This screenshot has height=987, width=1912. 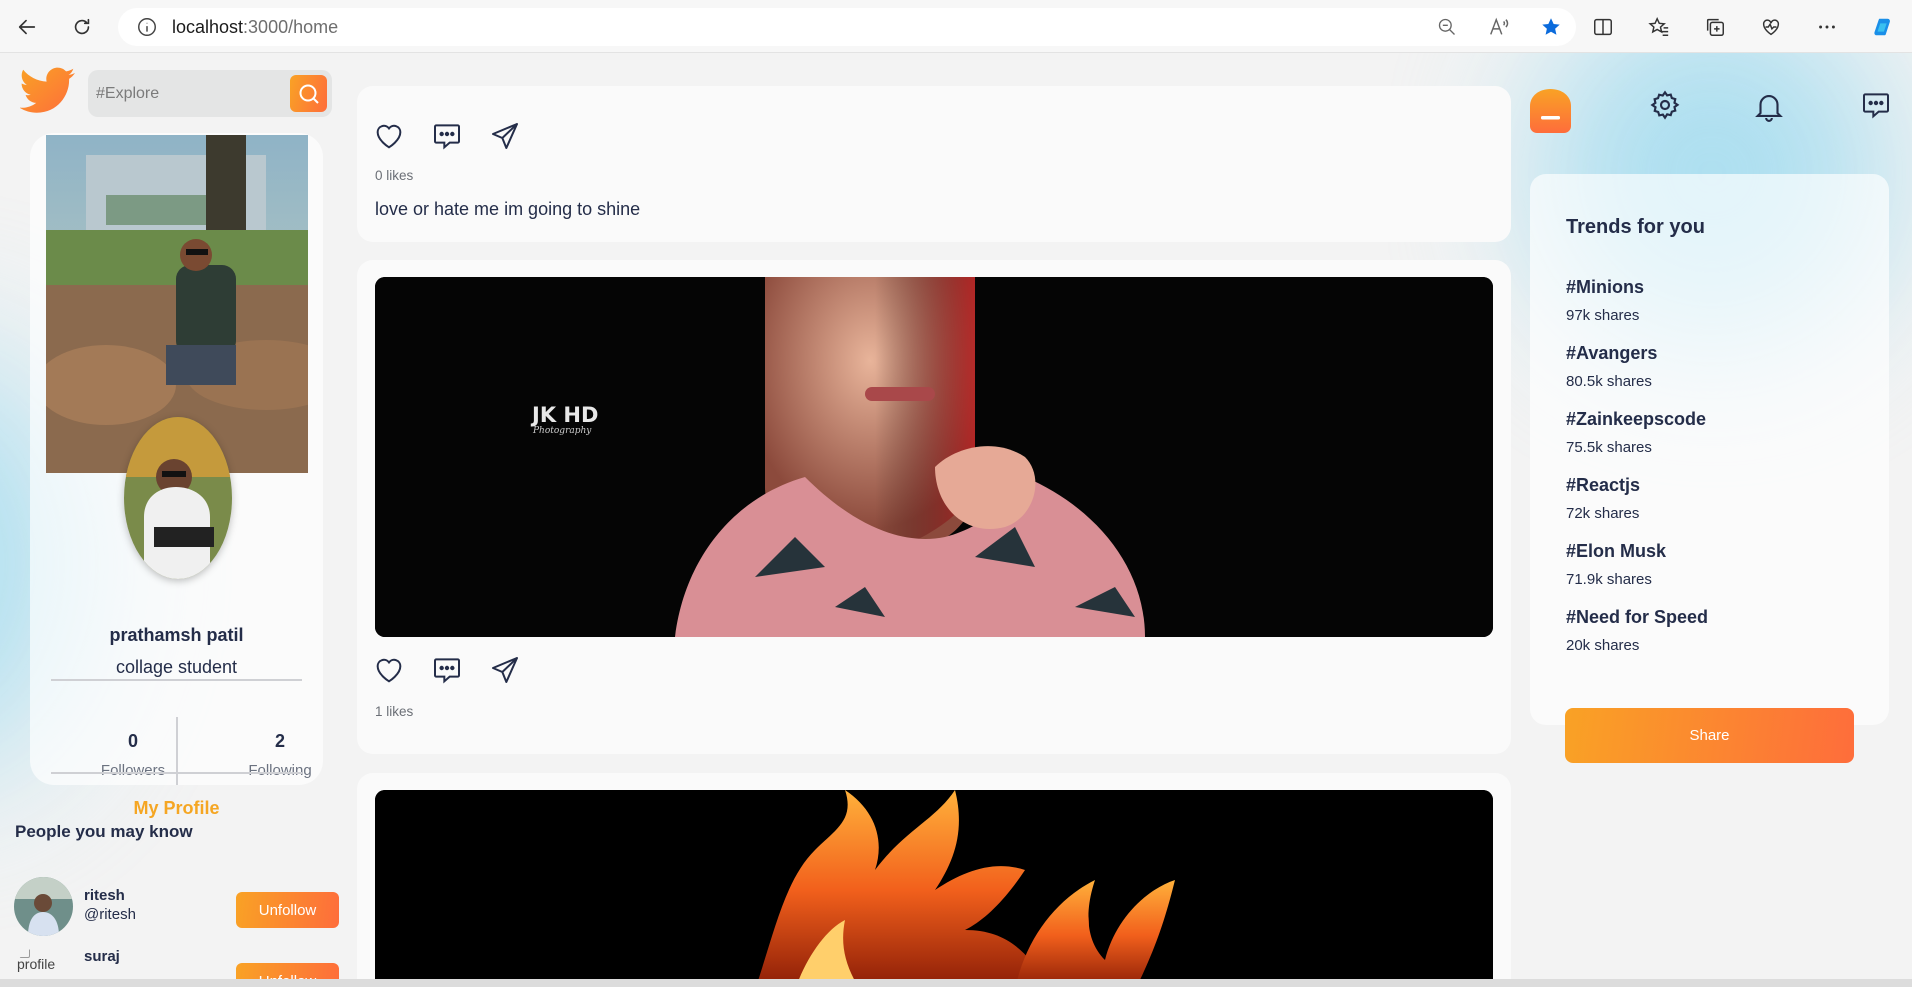 I want to click on person-item: ritesh @ritesh Unfollow, so click(x=177, y=906).